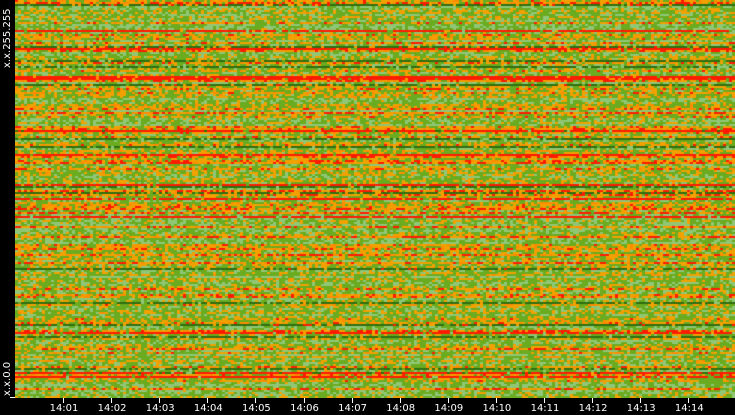 This screenshot has height=415, width=735. I want to click on x-tick-label: 14:14, so click(689, 408).